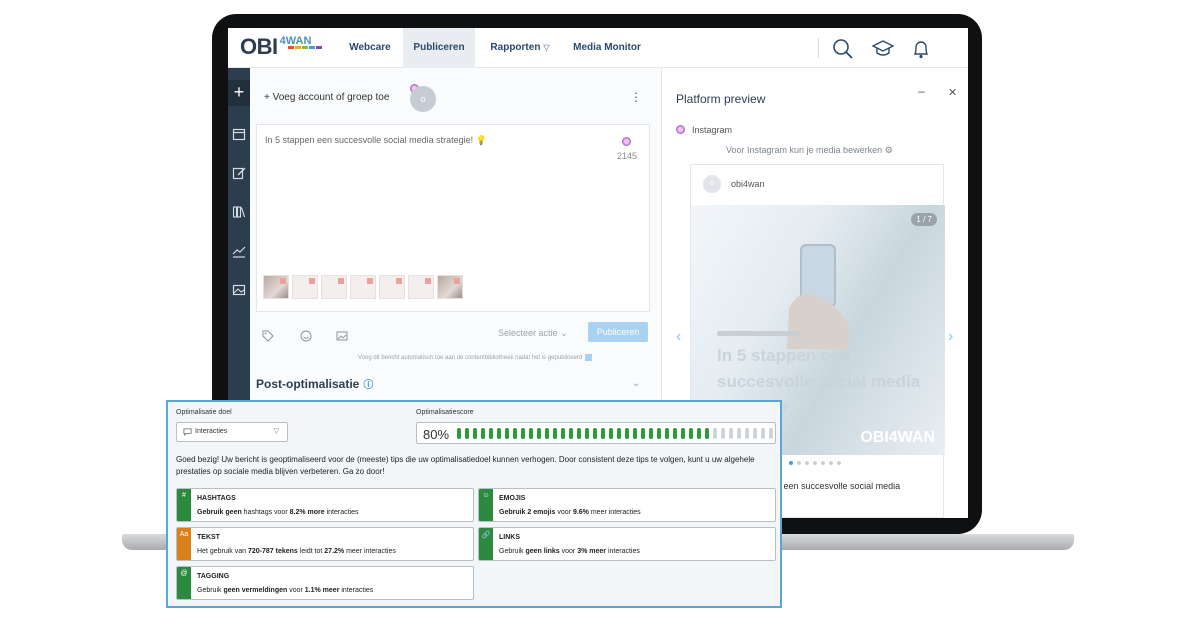  What do you see at coordinates (924, 219) in the screenshot?
I see `slide-counter: 1 / 7` at bounding box center [924, 219].